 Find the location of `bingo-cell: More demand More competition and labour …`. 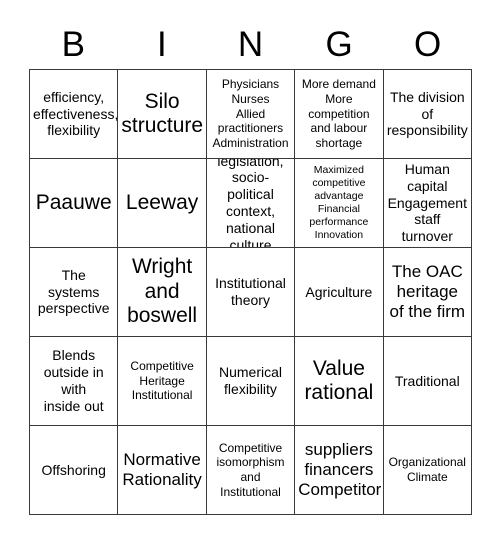

bingo-cell: More demand More competition and labour … is located at coordinates (339, 114).